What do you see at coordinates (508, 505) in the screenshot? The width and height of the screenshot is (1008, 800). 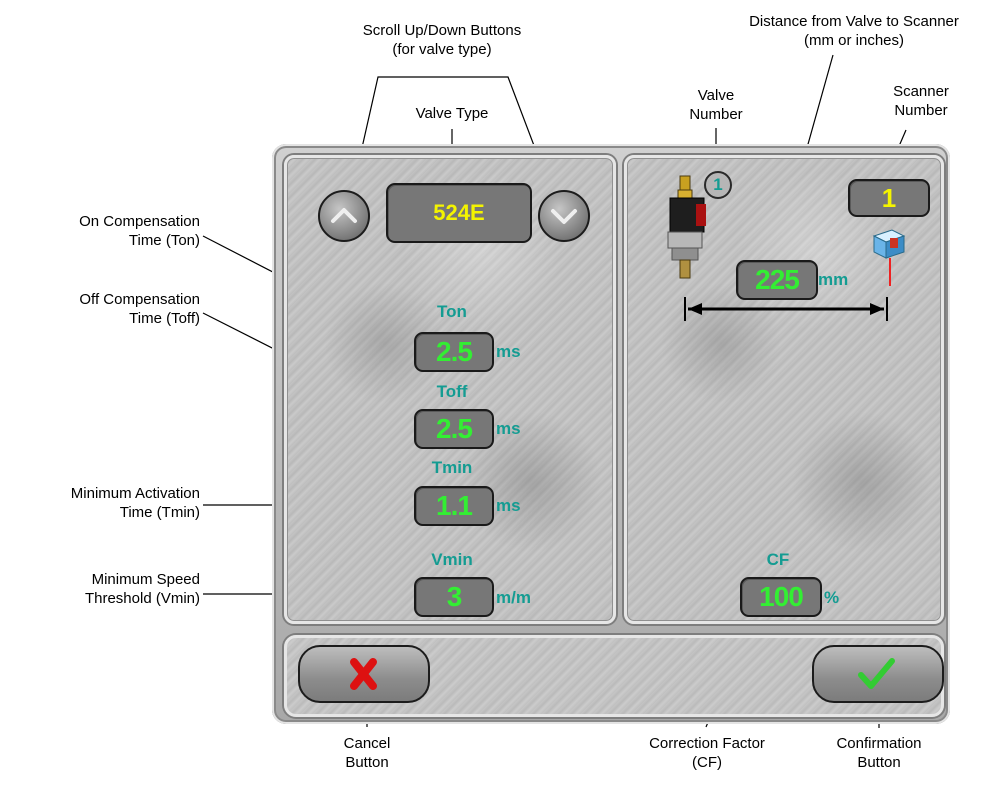 I see `tmin-unit: ms` at bounding box center [508, 505].